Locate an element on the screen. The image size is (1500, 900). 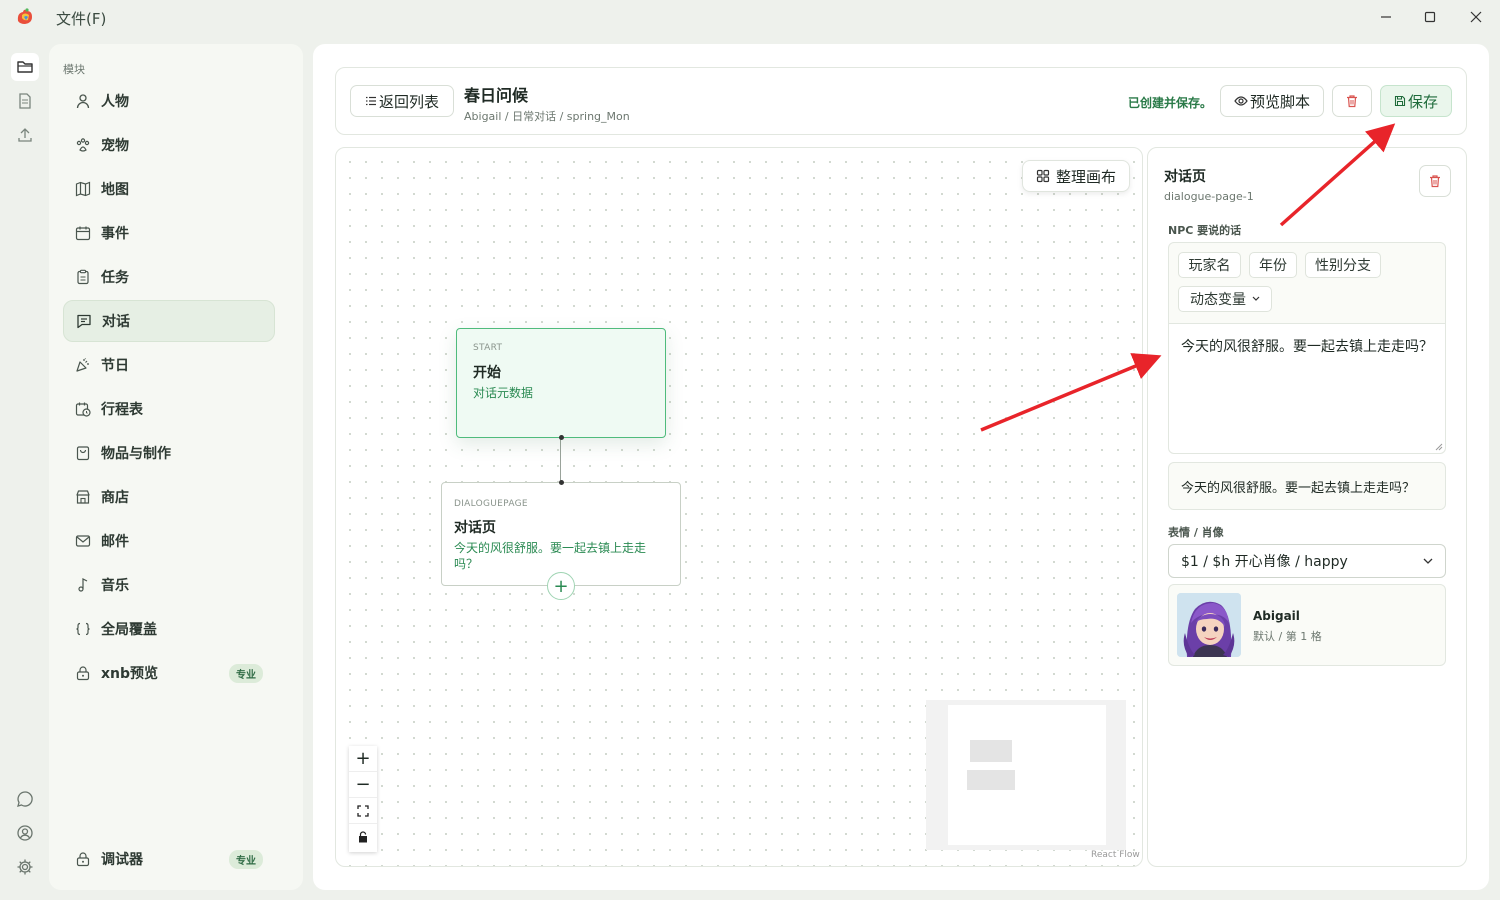
flow-edge is located at coordinates (560, 460).